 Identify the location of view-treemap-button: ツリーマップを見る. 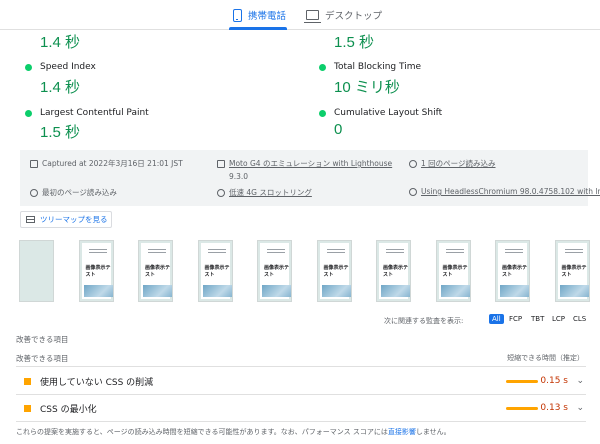
(66, 219).